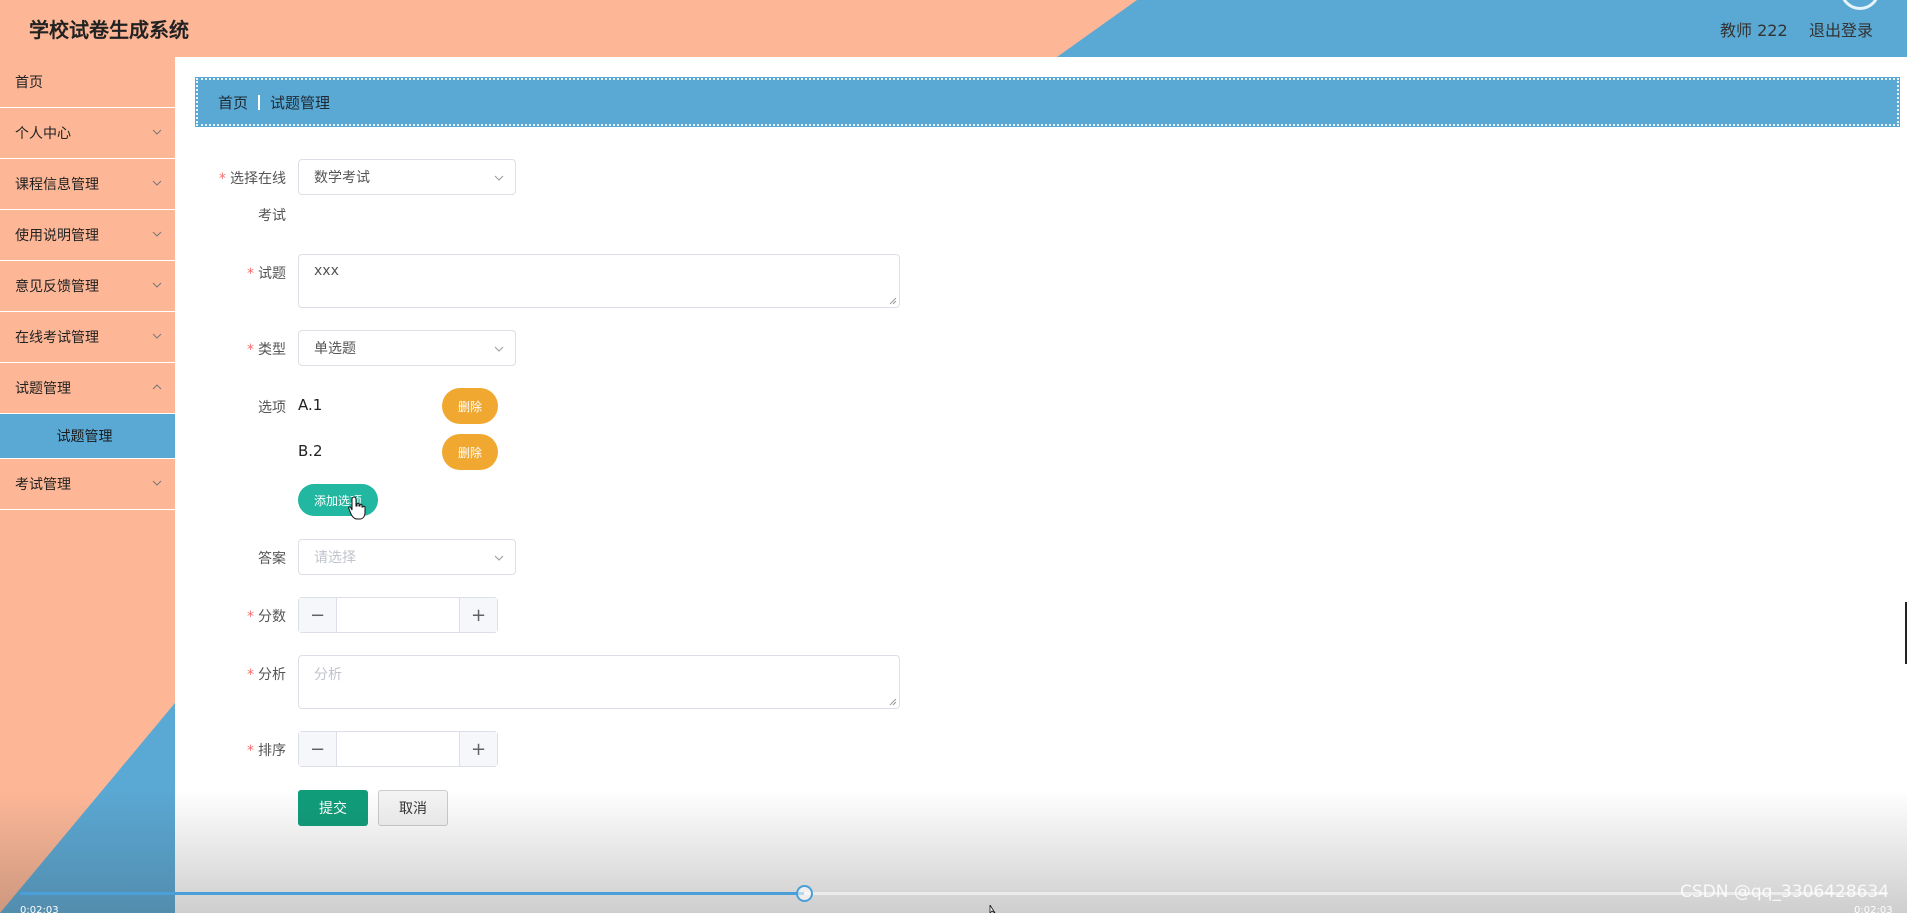 The height and width of the screenshot is (913, 1907). Describe the element at coordinates (241, 616) in the screenshot. I see `score-label: * 分数` at that location.